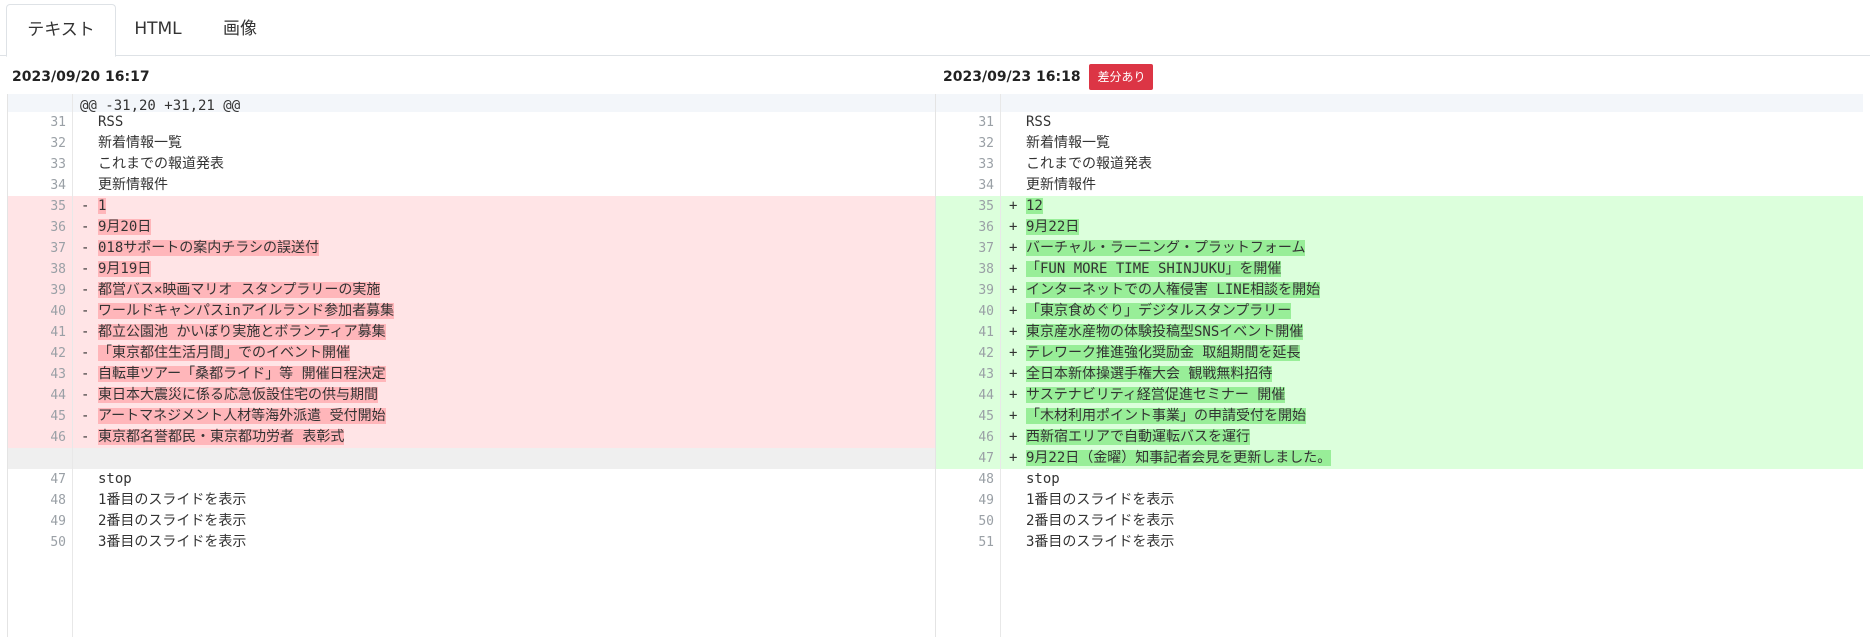 Image resolution: width=1870 pixels, height=637 pixels. What do you see at coordinates (58, 290) in the screenshot?
I see `line-number: 39` at bounding box center [58, 290].